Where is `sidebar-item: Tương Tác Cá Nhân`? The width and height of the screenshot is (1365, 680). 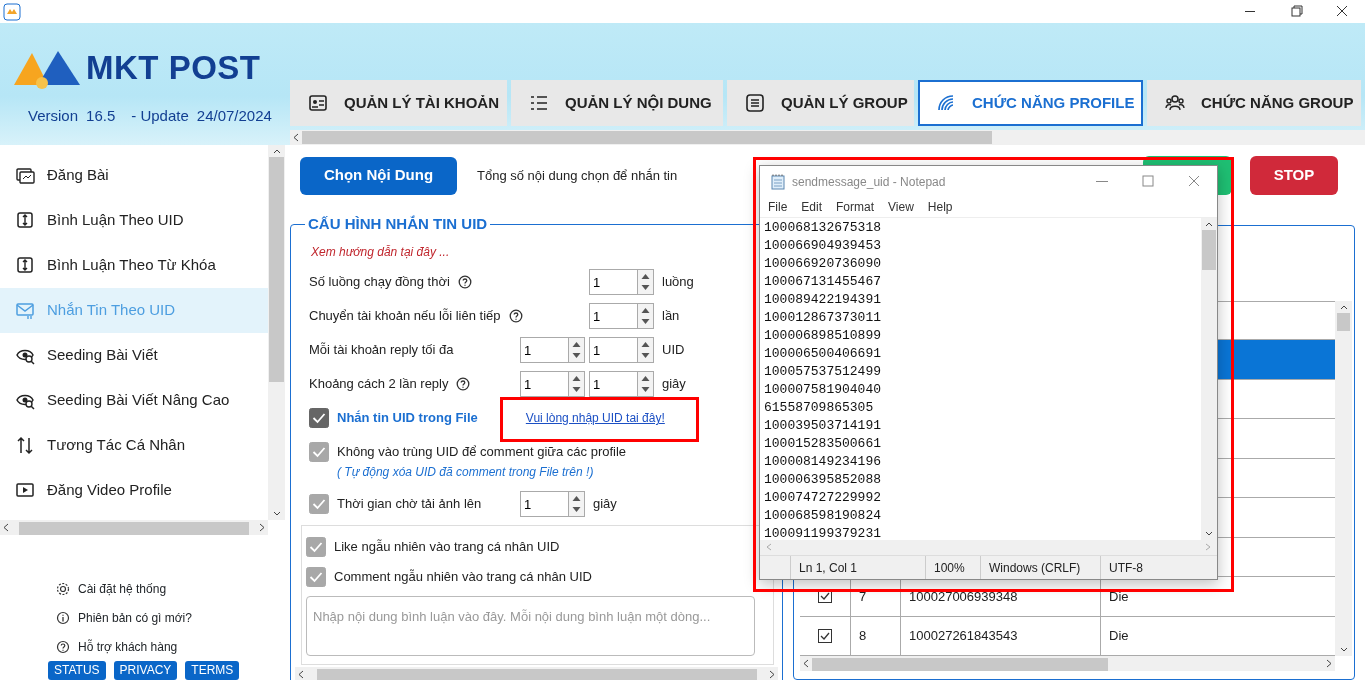
sidebar-item: Tương Tác Cá Nhân is located at coordinates (134, 445).